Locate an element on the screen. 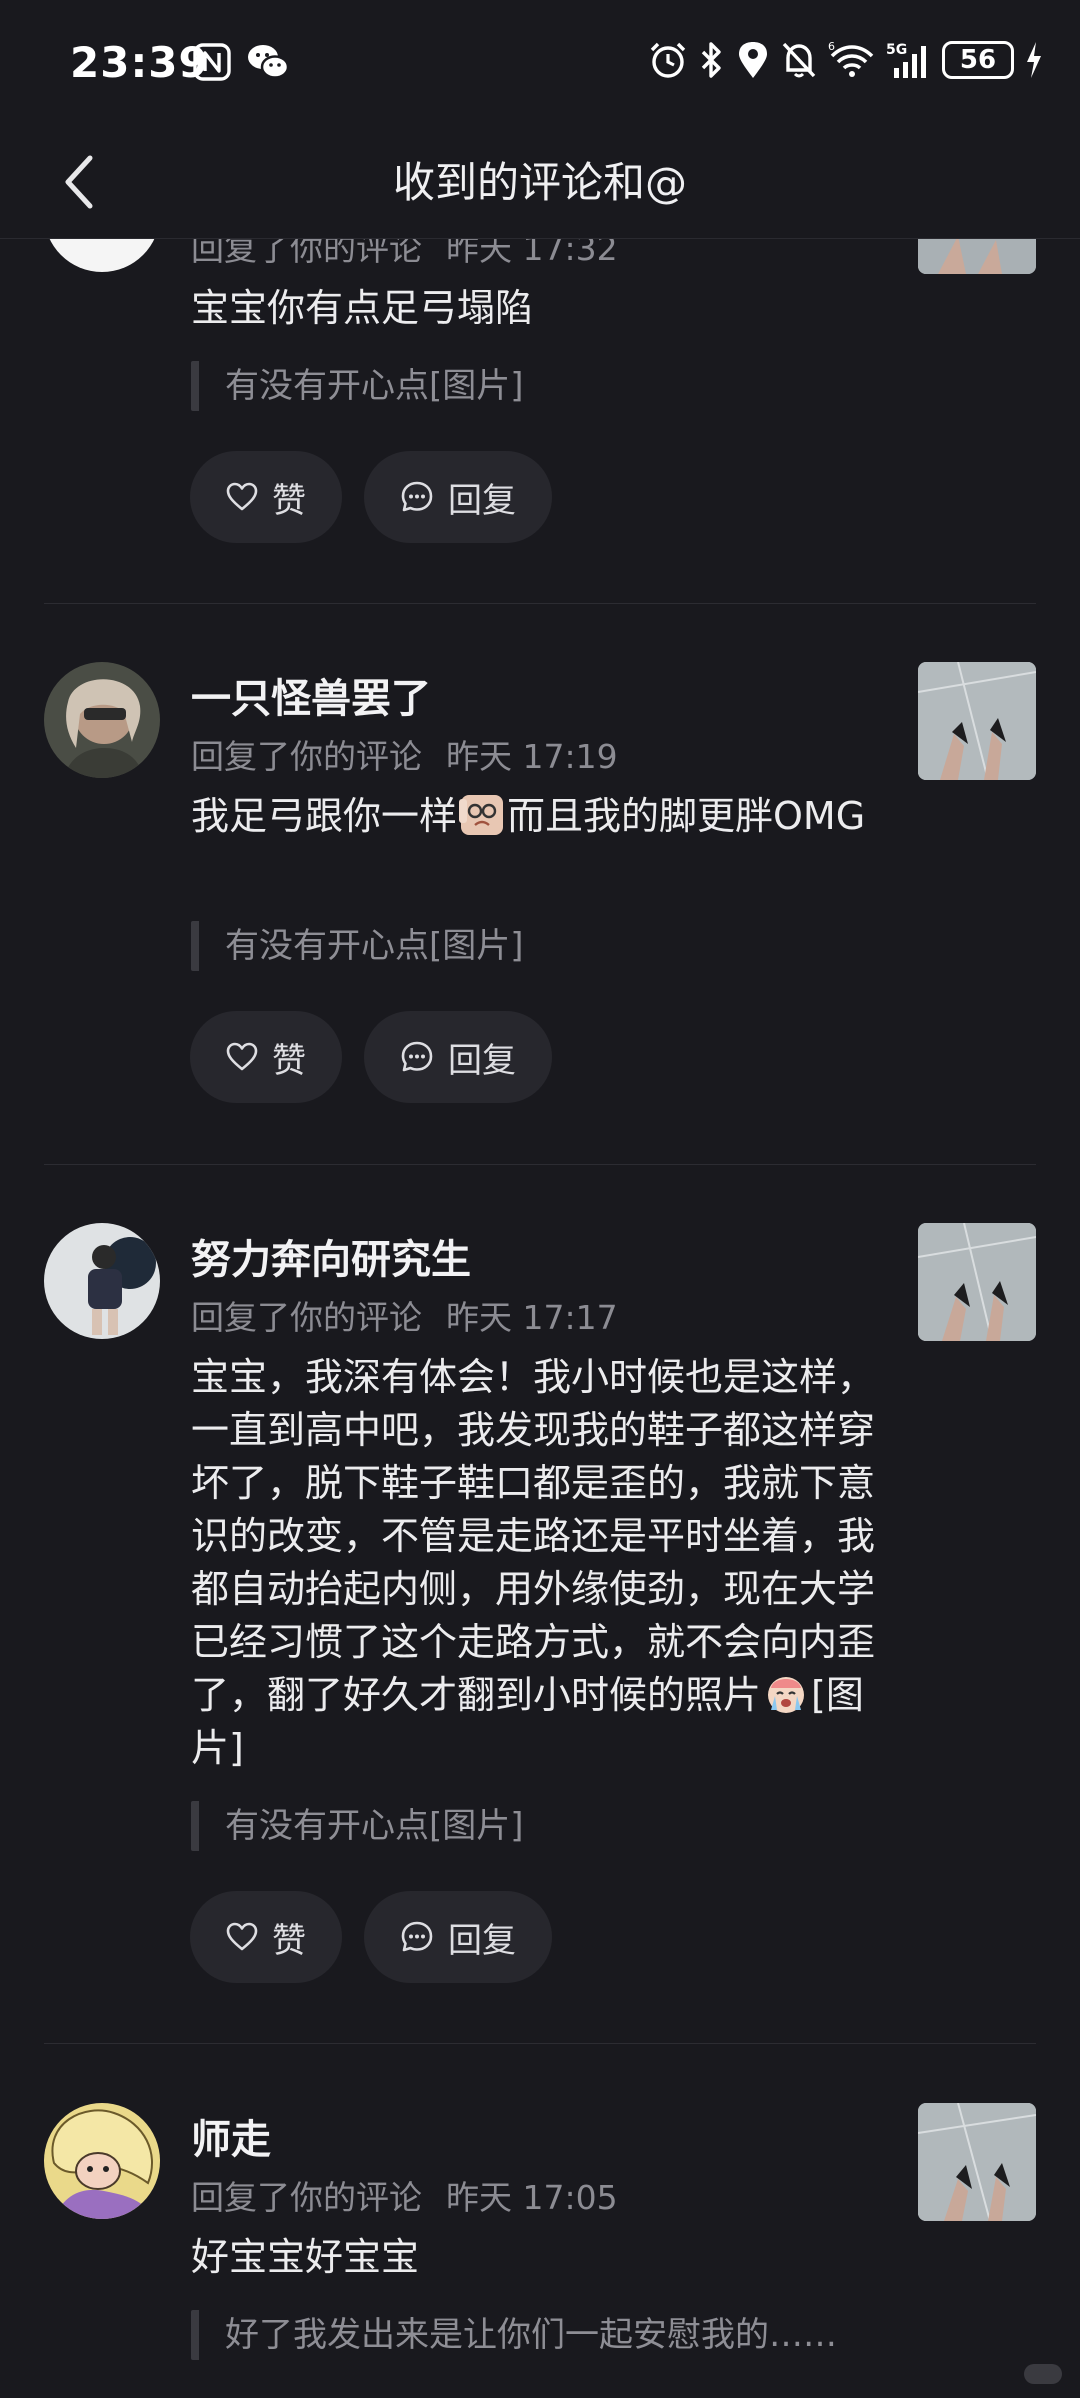 The image size is (1080, 2398). bluetooth-icon is located at coordinates (711, 60).